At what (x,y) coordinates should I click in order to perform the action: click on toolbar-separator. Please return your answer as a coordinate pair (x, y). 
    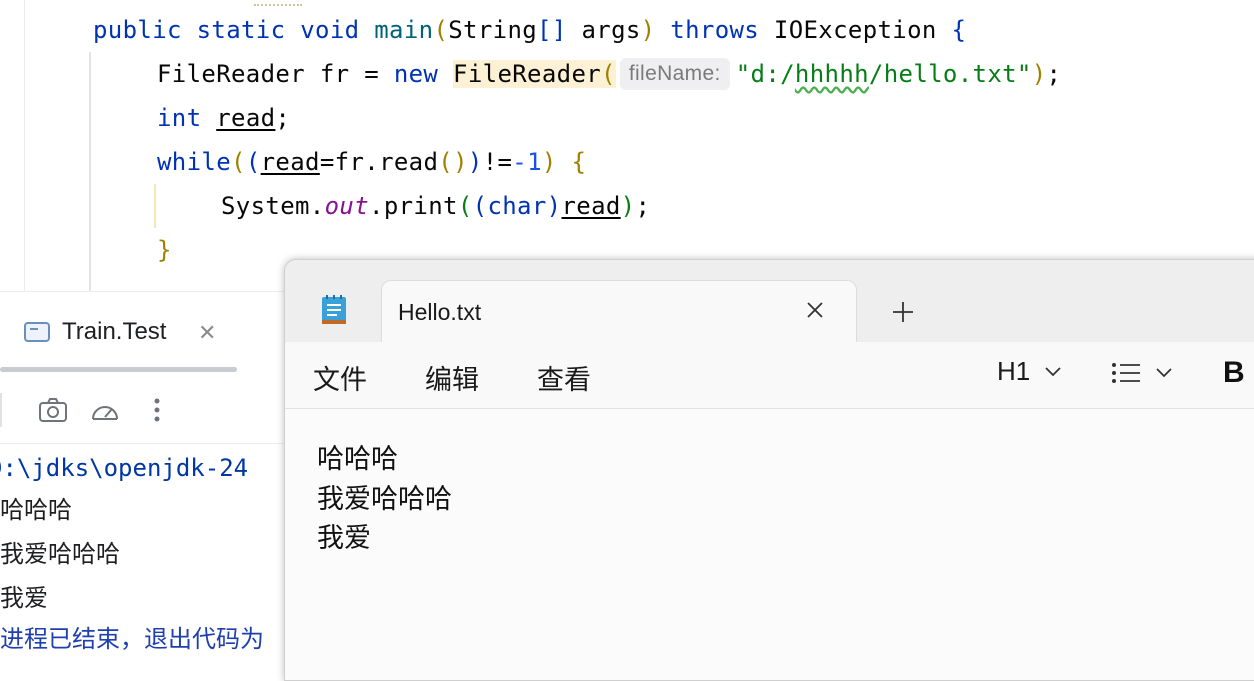
    Looking at the image, I should click on (1, 410).